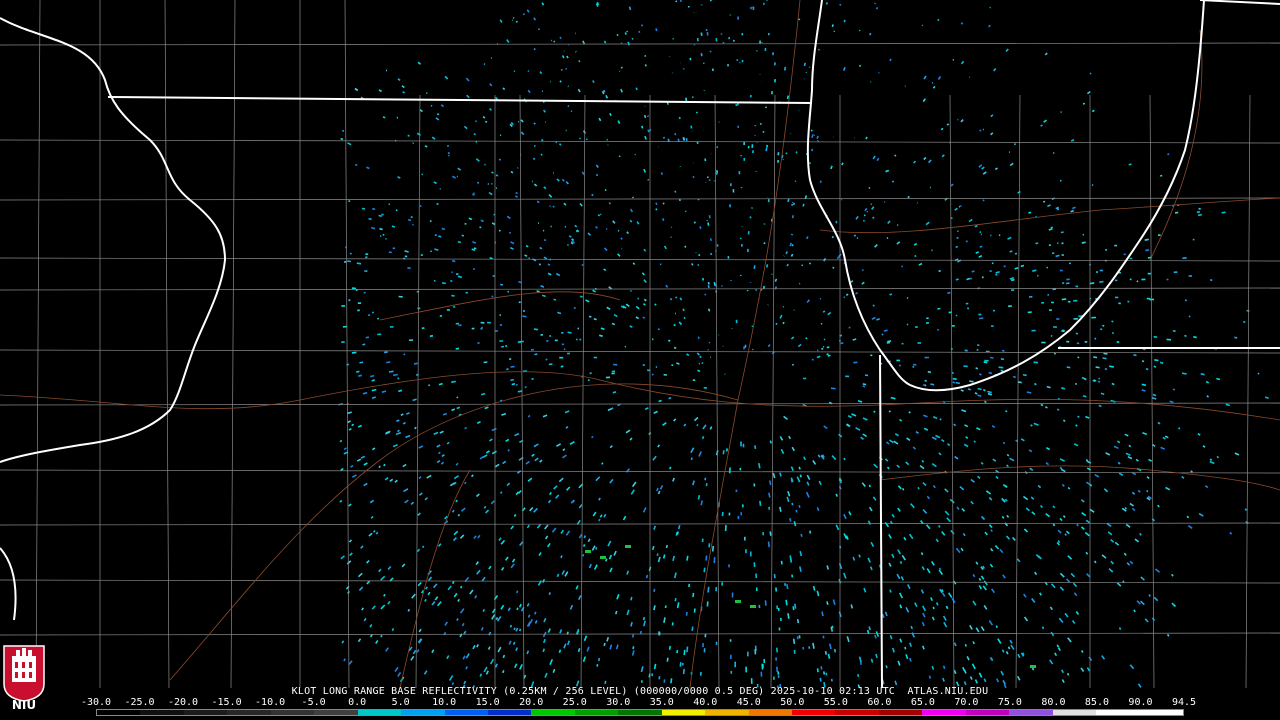  What do you see at coordinates (705, 702) in the screenshot?
I see `colorbar-tick-label: 40.0` at bounding box center [705, 702].